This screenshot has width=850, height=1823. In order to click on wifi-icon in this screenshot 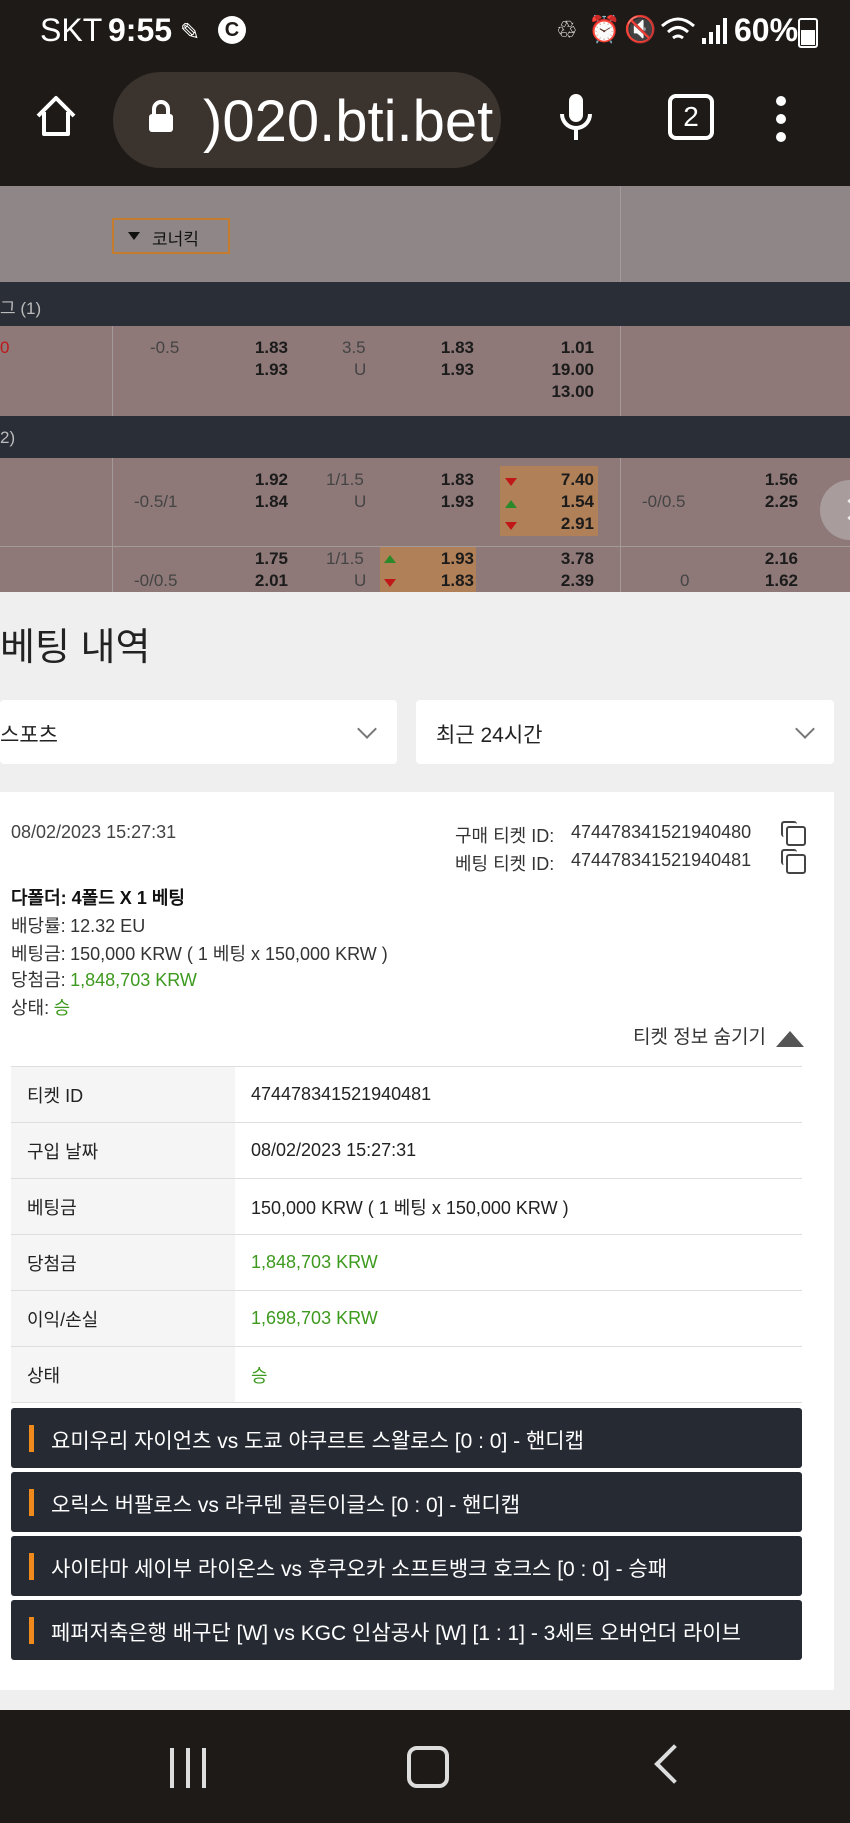, I will do `click(678, 28)`.